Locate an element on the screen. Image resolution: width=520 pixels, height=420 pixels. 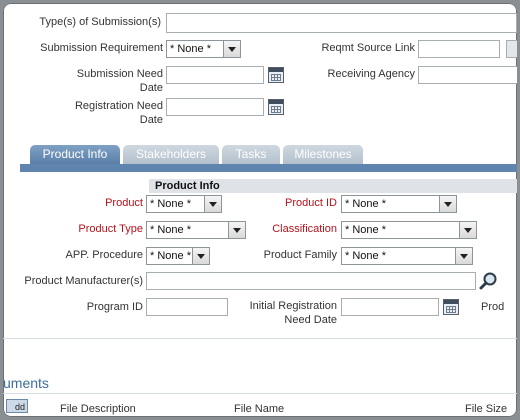
app-procedure-label: APP. Procedure is located at coordinates (104, 255).